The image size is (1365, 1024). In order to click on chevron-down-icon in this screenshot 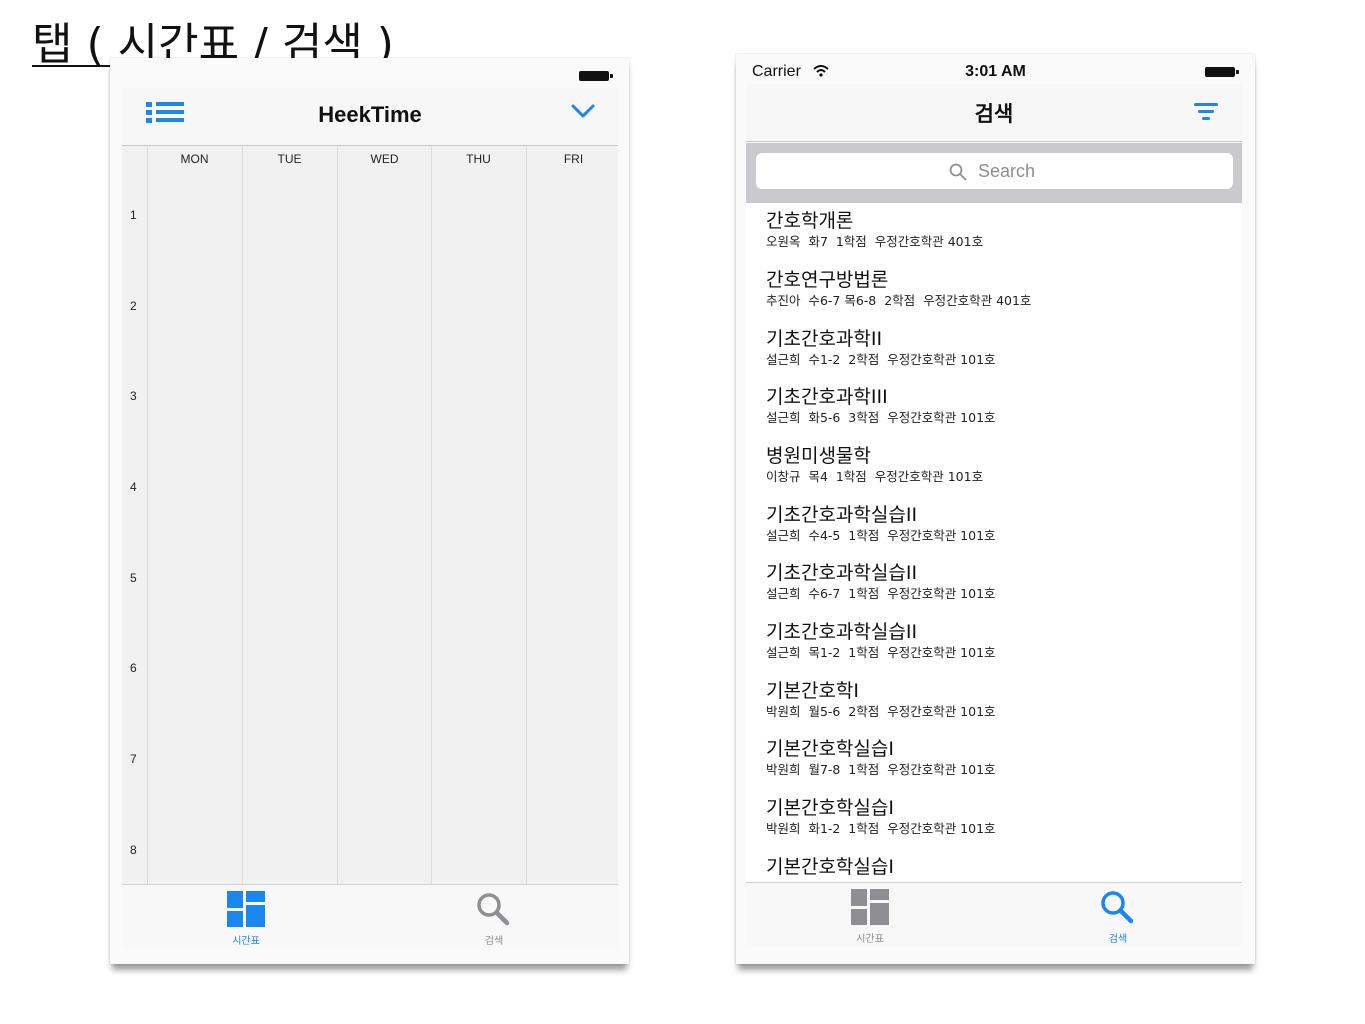, I will do `click(583, 111)`.